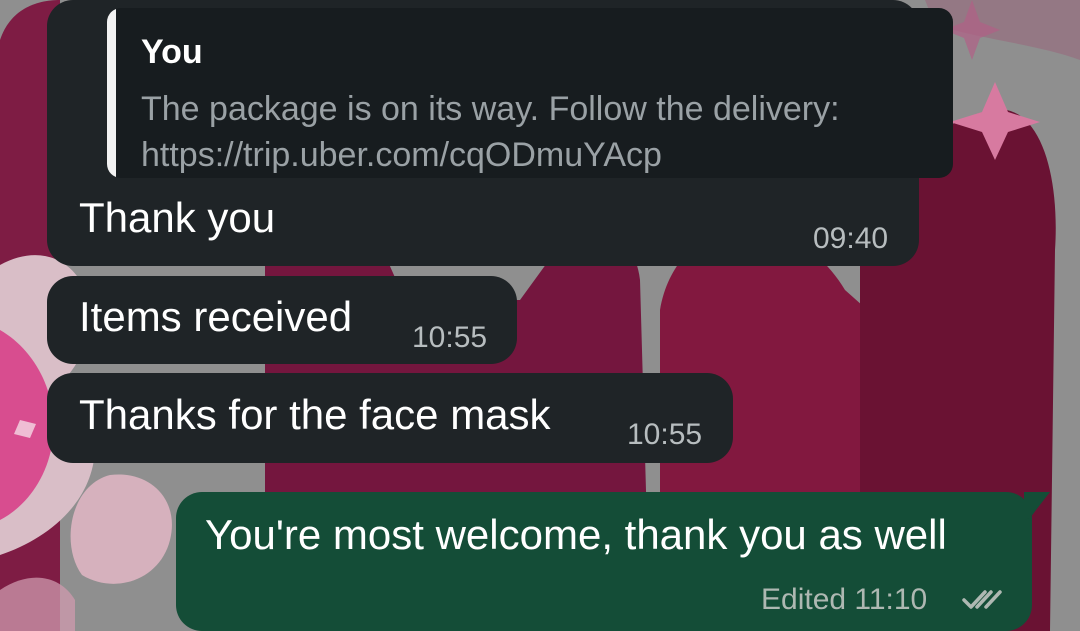 This screenshot has width=1080, height=631. I want to click on message-bubble-items-received: Items received 10:55, so click(282, 320).